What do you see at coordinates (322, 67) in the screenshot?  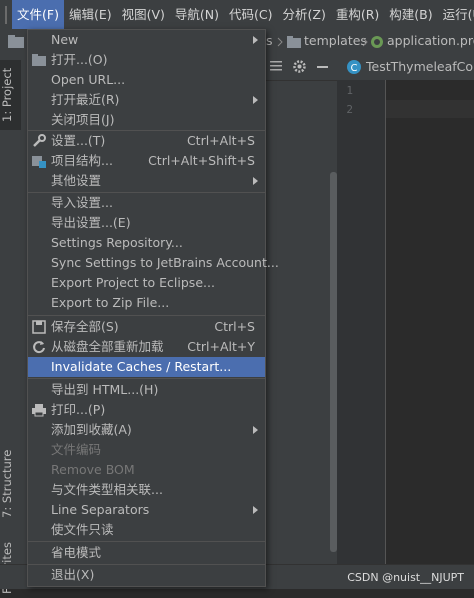 I see `minimize-icon` at bounding box center [322, 67].